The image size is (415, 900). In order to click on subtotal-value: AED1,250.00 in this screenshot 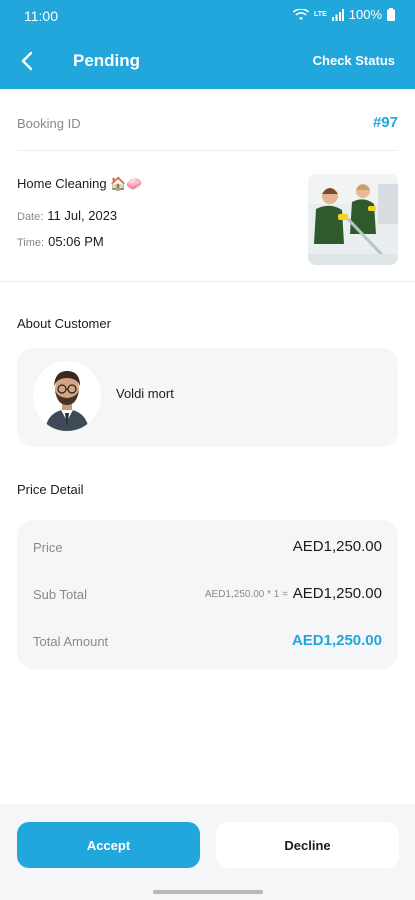, I will do `click(337, 593)`.